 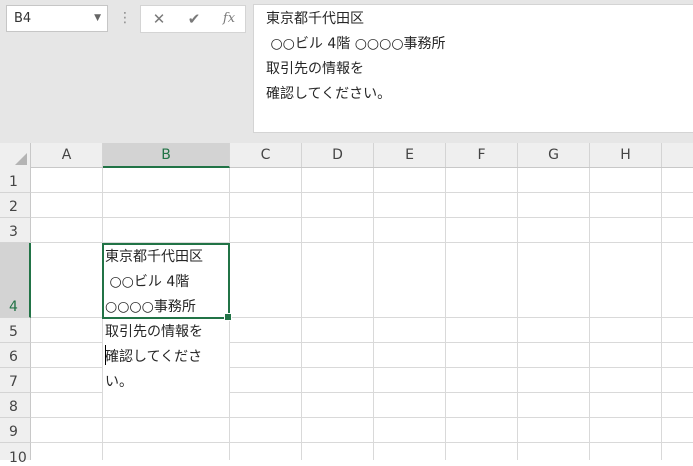 What do you see at coordinates (154, 257) in the screenshot?
I see `cell-line: 東京都千代田区` at bounding box center [154, 257].